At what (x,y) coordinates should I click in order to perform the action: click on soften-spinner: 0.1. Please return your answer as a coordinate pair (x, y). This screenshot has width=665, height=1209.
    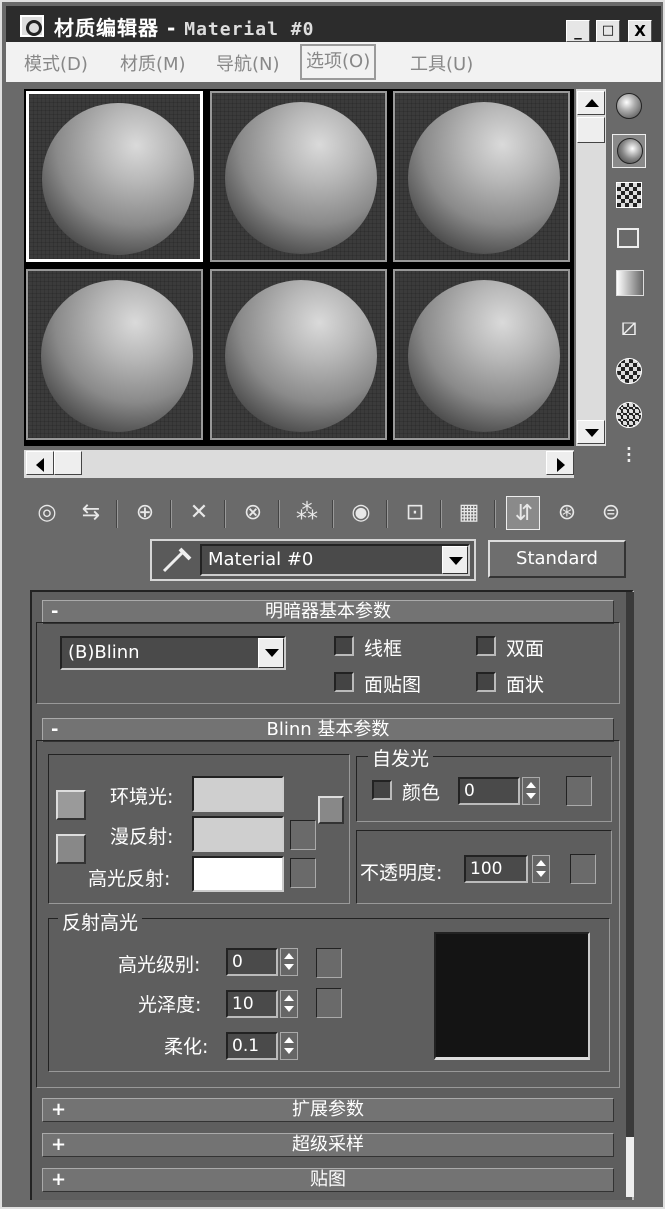
    Looking at the image, I should click on (264, 1046).